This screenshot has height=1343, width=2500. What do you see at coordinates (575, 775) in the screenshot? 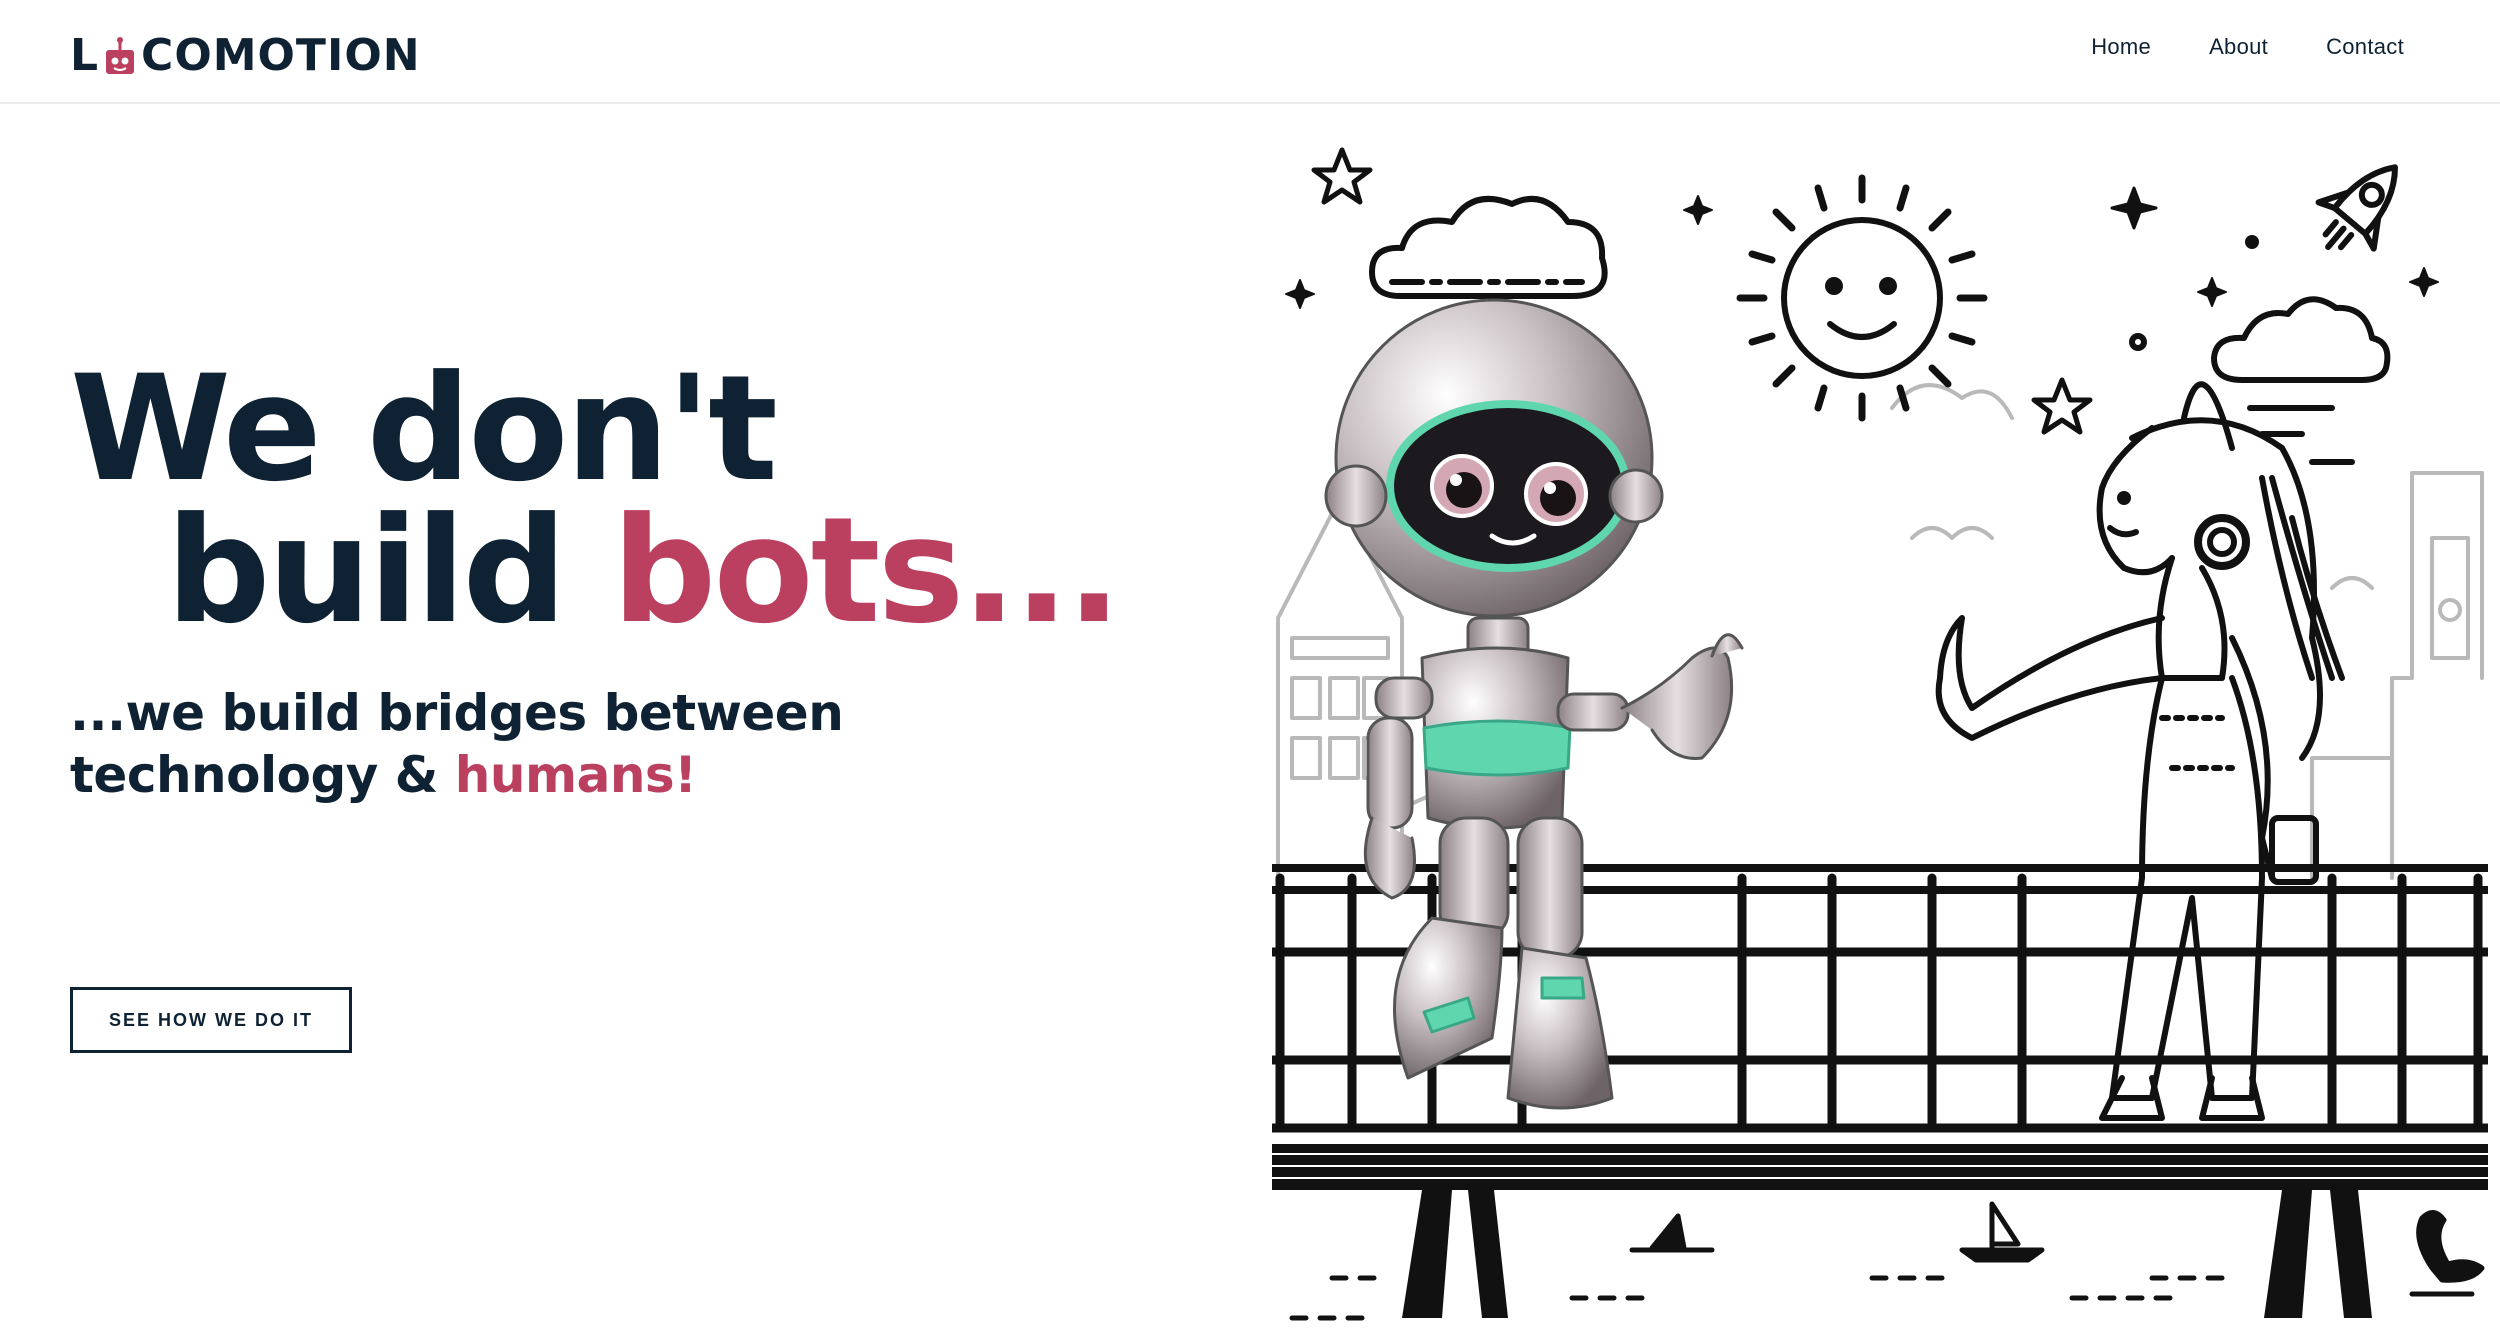
I see `hero-subtitle-accent: humans!` at bounding box center [575, 775].